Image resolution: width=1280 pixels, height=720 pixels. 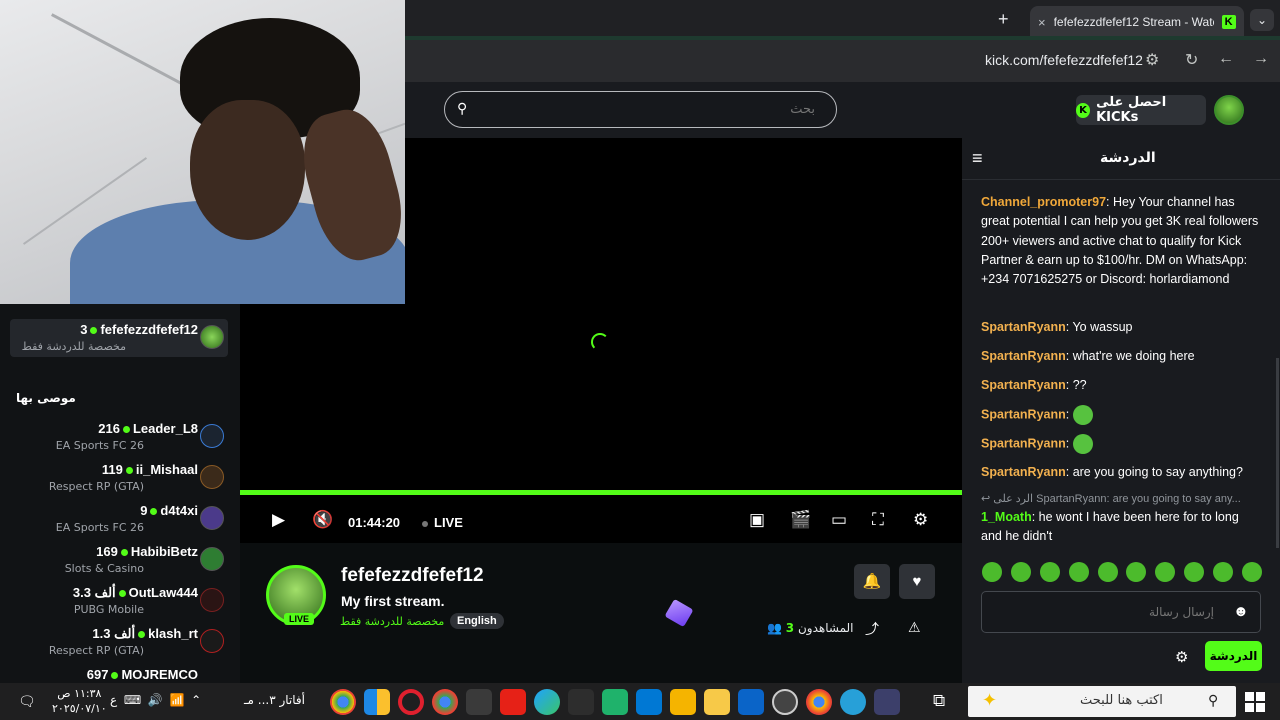 What do you see at coordinates (278, 520) in the screenshot?
I see `play-icon: ▶` at bounding box center [278, 520].